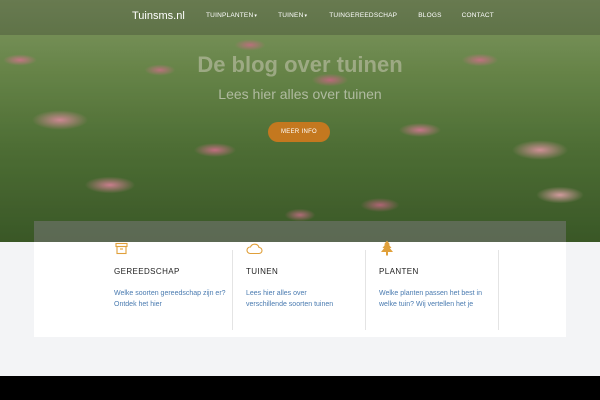 Image resolution: width=600 pixels, height=400 pixels. What do you see at coordinates (300, 231) in the screenshot?
I see `cards-panel-overlay` at bounding box center [300, 231].